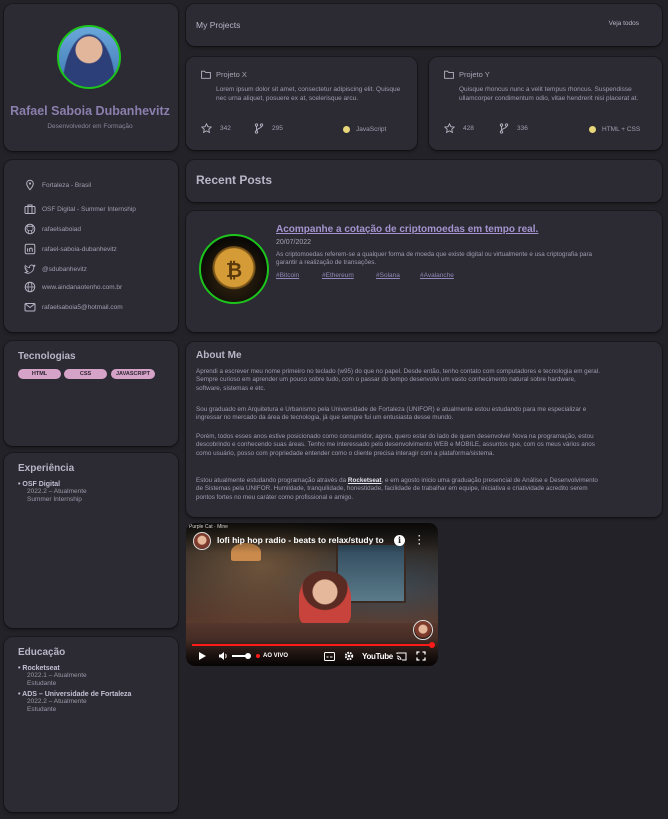 This screenshot has width=668, height=819. I want to click on contact-text: @sdubanhevitz, so click(64, 269).